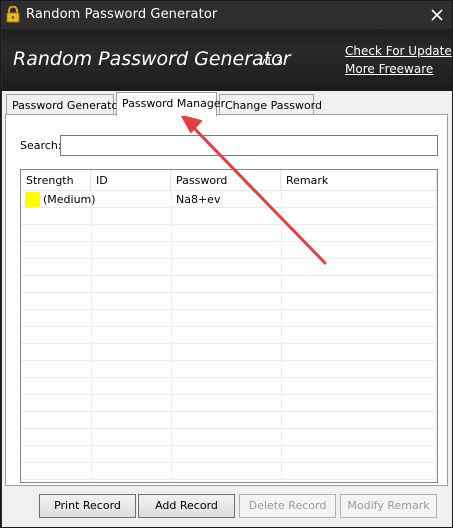 The image size is (453, 528). I want to click on column-header-remark: Remark, so click(359, 180).